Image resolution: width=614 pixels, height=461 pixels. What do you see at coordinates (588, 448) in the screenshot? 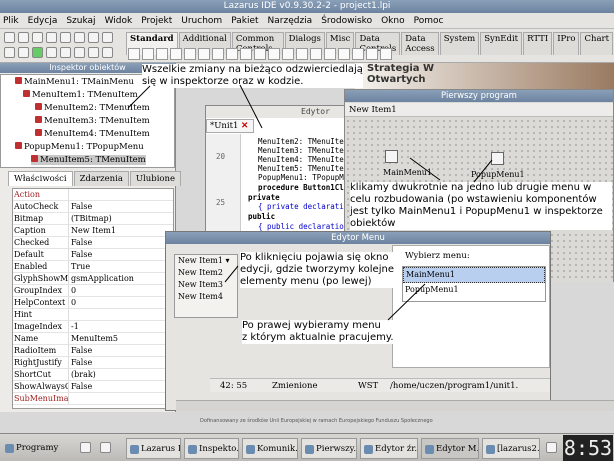
I see `clock: 8:53` at bounding box center [588, 448].